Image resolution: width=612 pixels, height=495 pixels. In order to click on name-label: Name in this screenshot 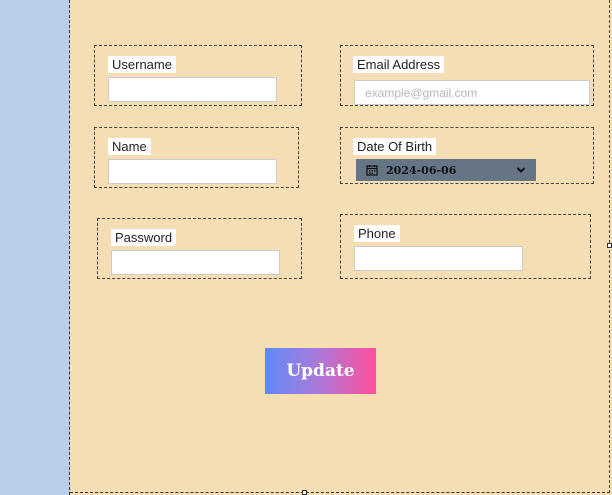, I will do `click(129, 146)`.